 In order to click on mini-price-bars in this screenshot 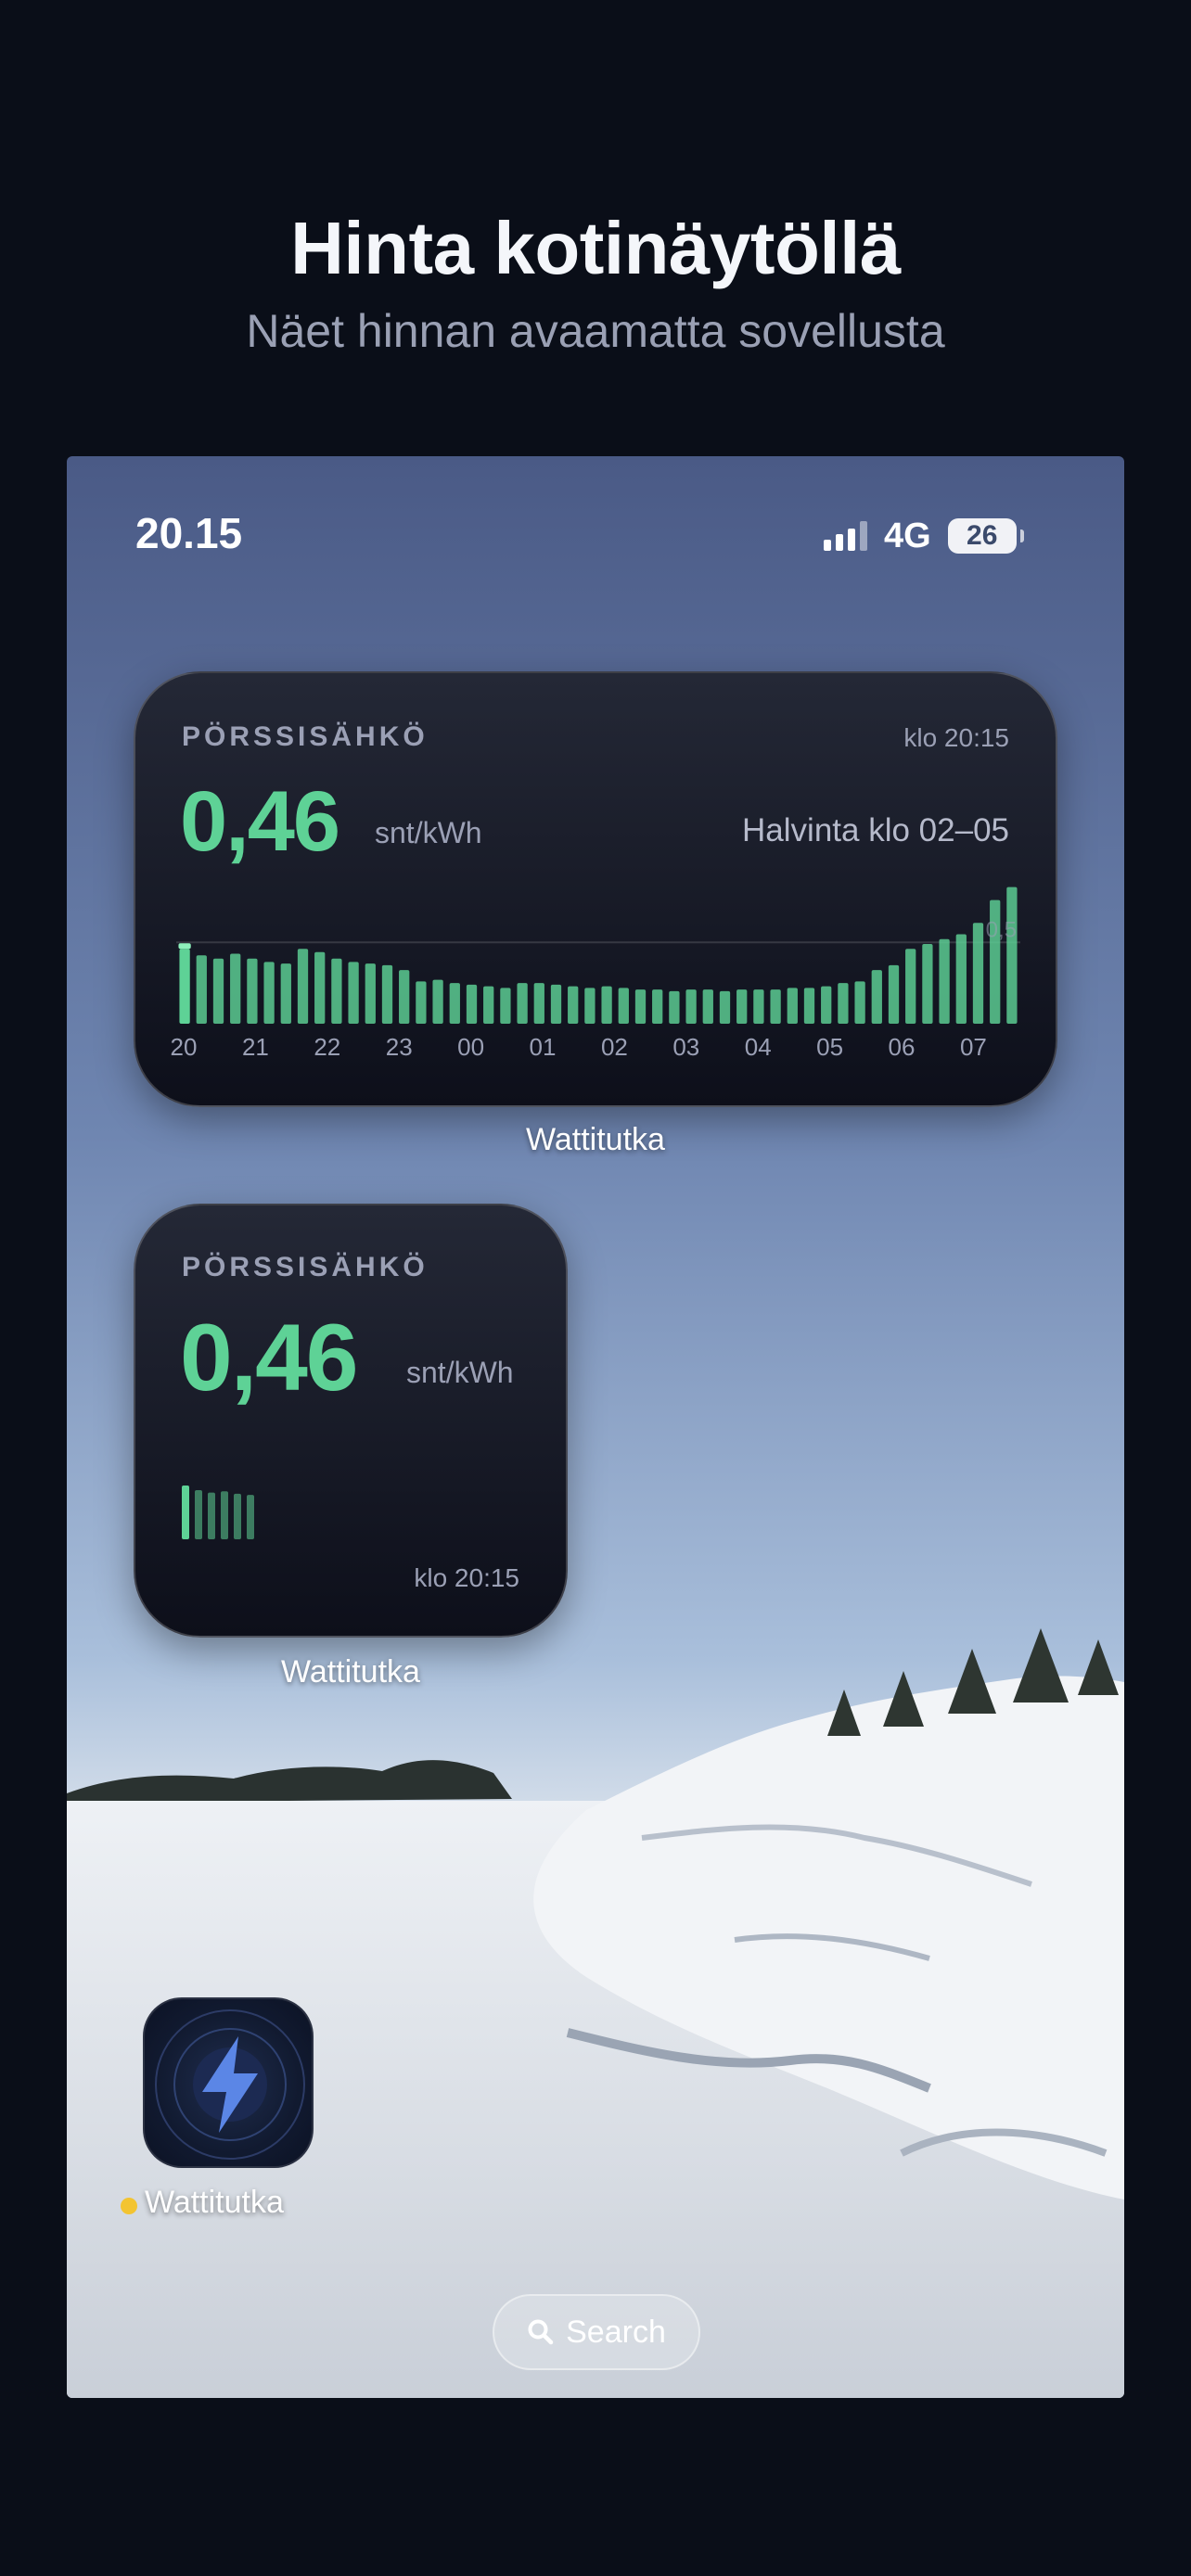, I will do `click(218, 1512)`.